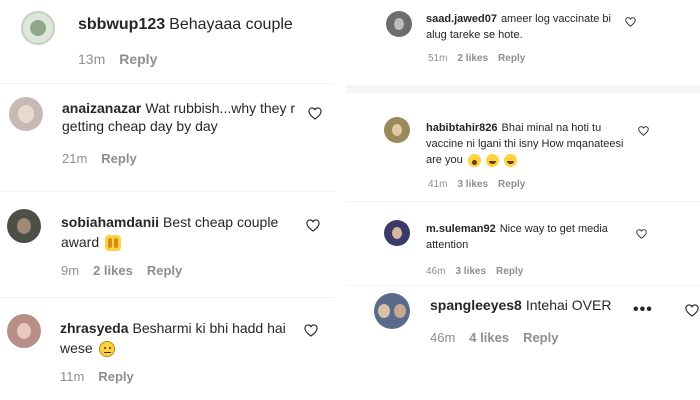 The image size is (700, 400). I want to click on avatar-emblem, so click(38, 28).